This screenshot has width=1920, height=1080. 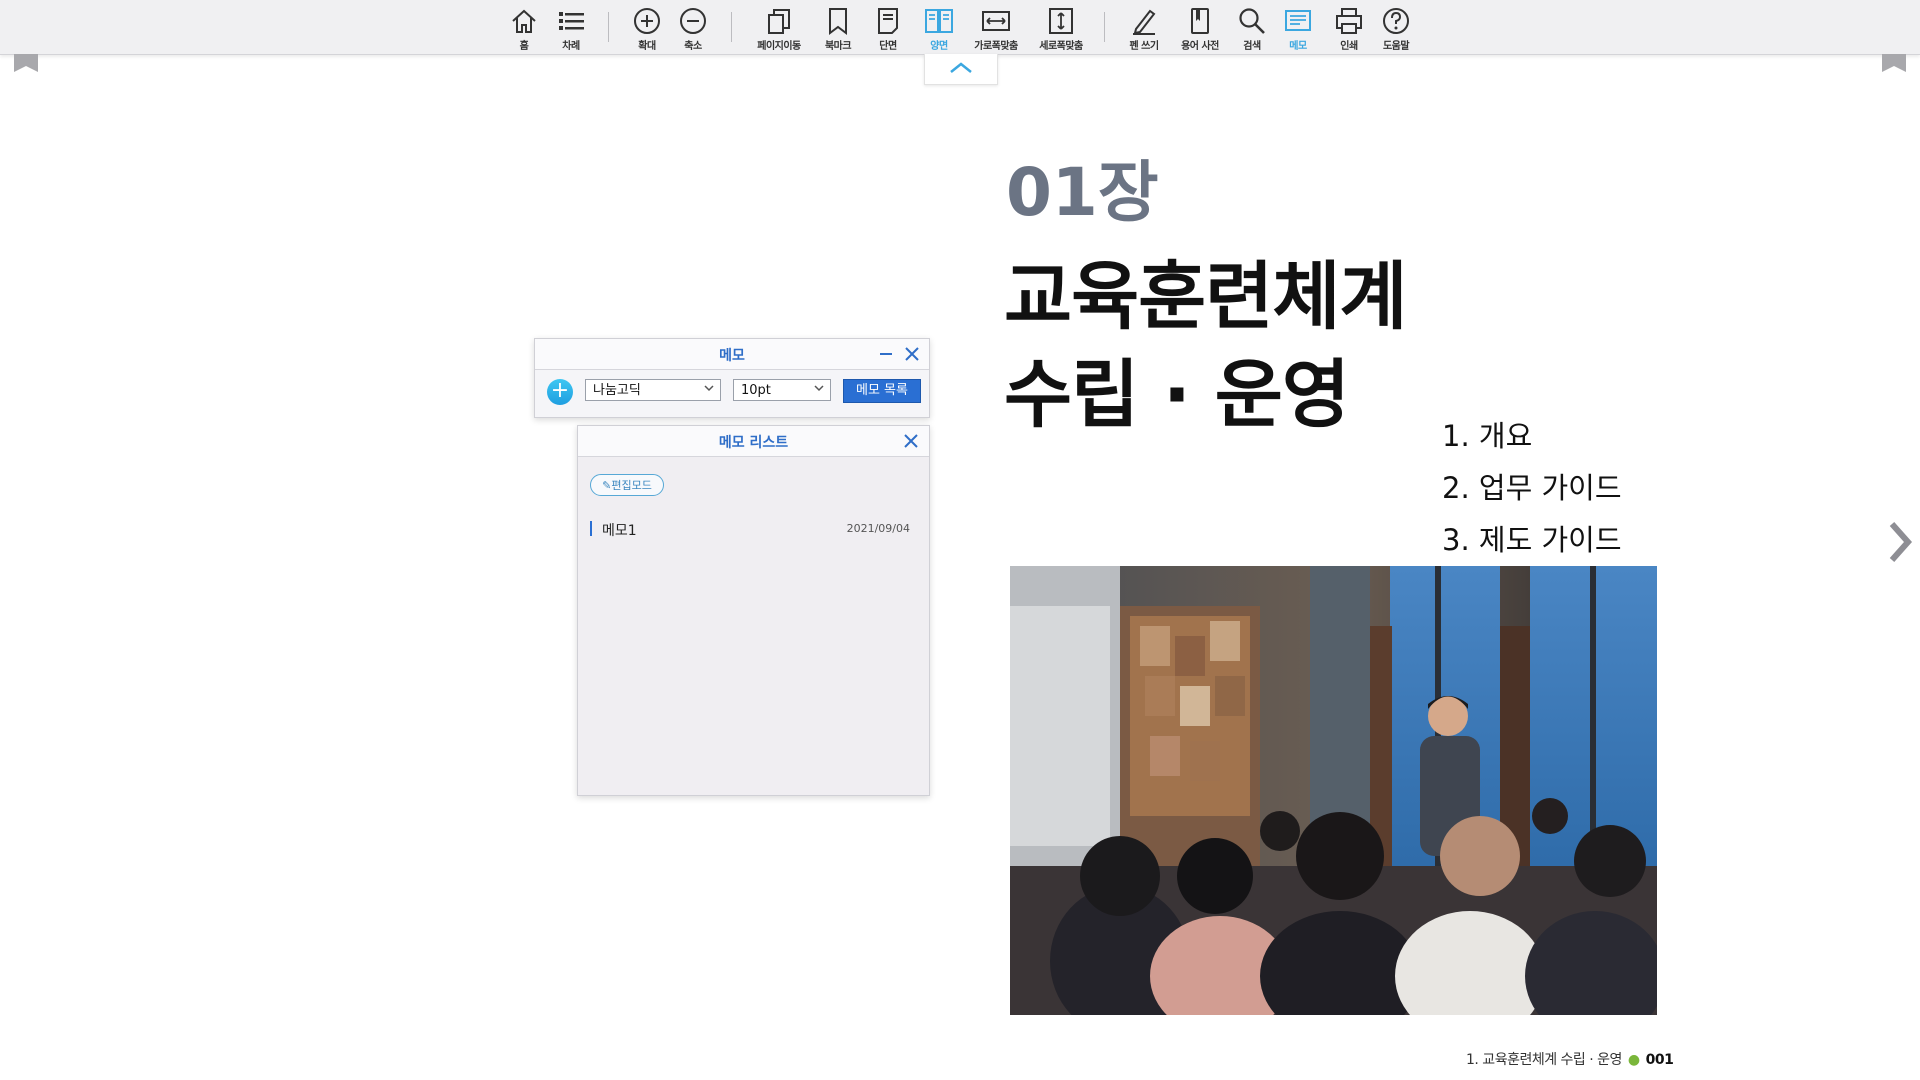 I want to click on double-page-icon, so click(x=939, y=21).